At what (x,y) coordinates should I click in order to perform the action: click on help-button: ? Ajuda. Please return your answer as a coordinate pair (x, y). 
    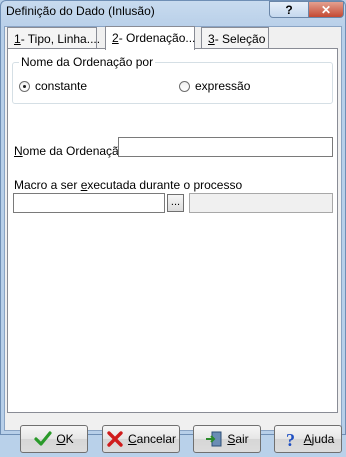
    Looking at the image, I should click on (308, 439).